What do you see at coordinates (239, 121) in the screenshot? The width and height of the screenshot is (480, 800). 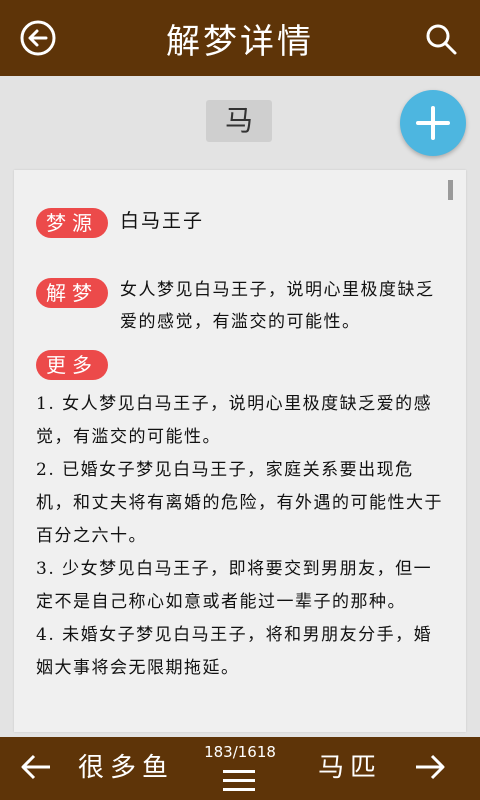 I see `keyword-label: 马` at bounding box center [239, 121].